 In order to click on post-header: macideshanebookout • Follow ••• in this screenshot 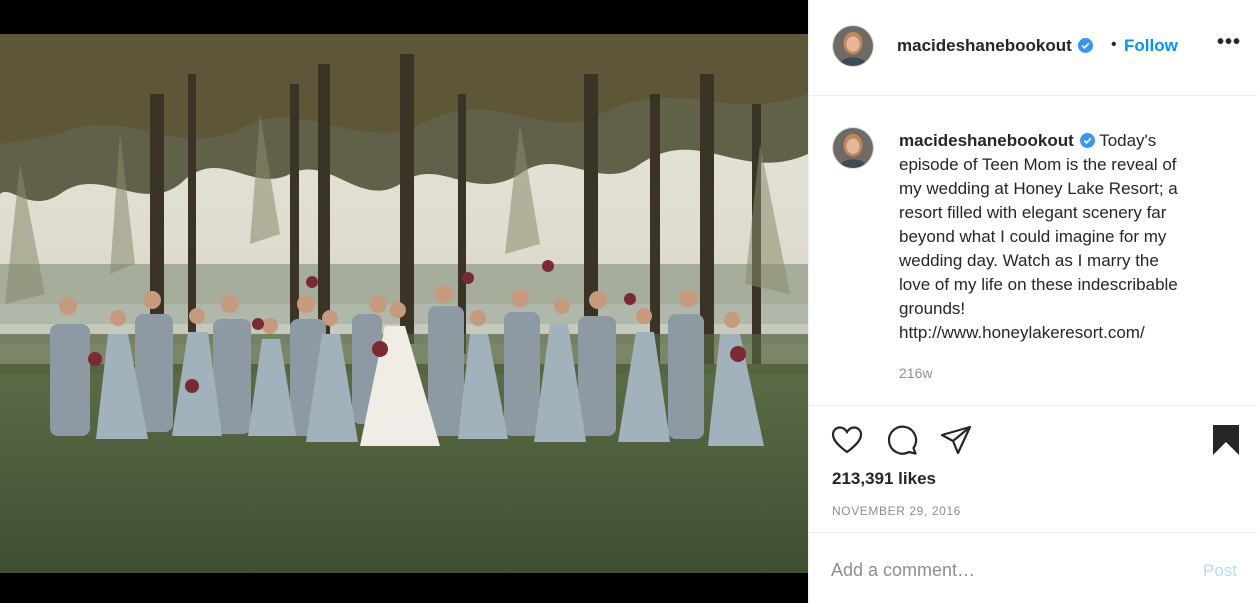, I will do `click(1033, 48)`.